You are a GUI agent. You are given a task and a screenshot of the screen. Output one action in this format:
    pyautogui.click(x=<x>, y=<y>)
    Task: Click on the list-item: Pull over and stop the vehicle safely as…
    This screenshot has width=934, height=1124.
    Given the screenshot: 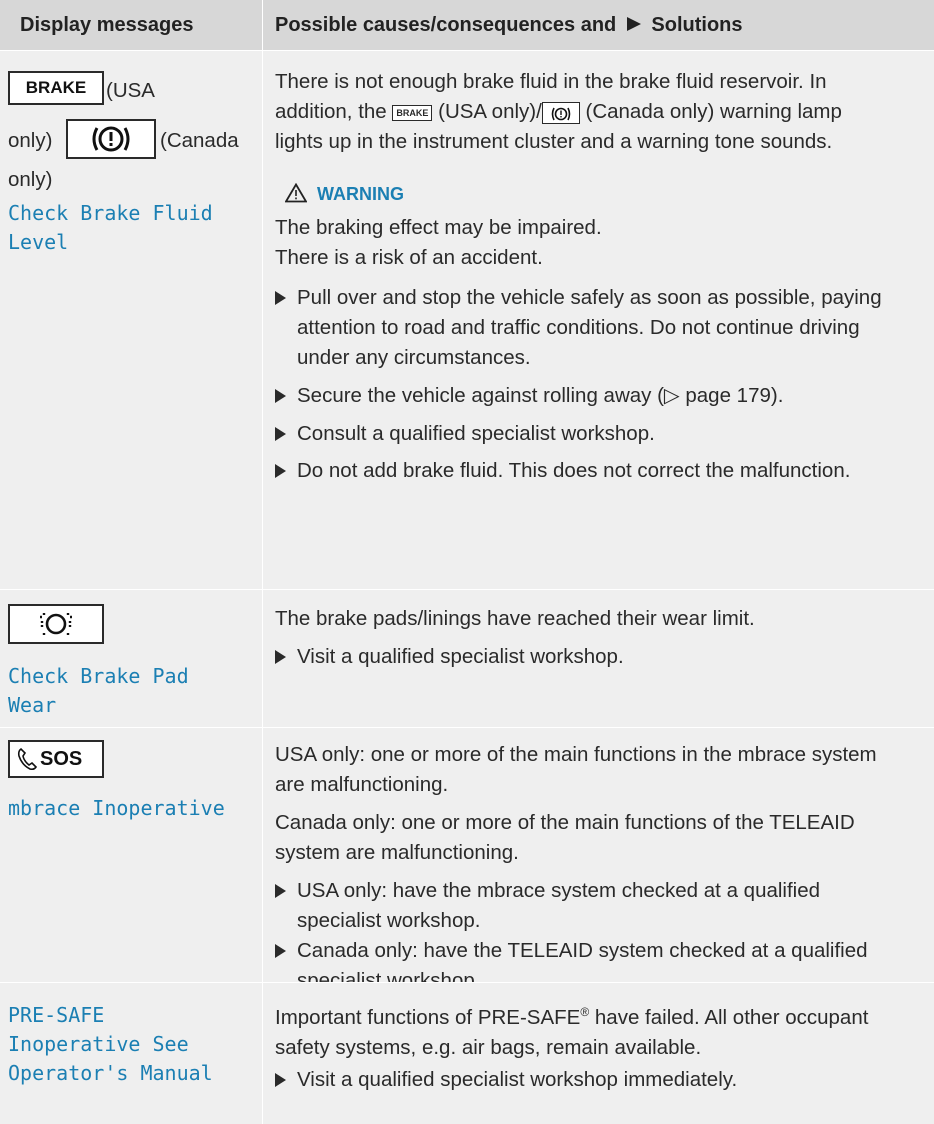 What is the action you would take?
    pyautogui.click(x=601, y=328)
    